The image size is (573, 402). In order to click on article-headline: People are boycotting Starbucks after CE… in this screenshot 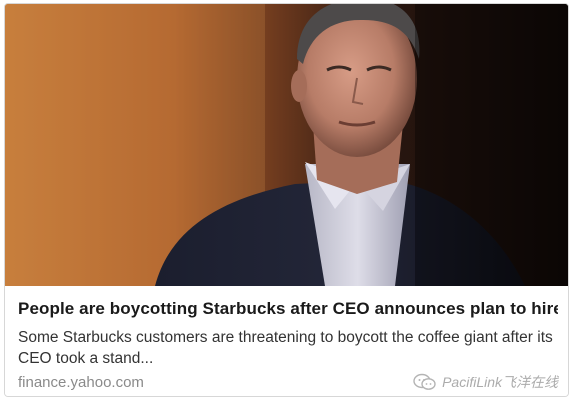, I will do `click(288, 309)`.